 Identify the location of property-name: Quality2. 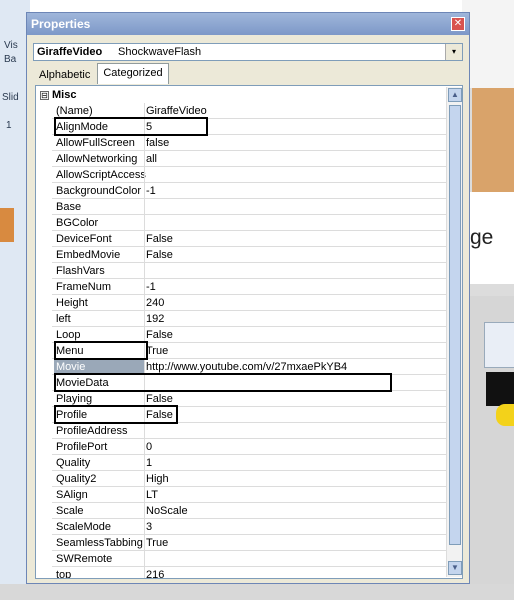
(76, 479).